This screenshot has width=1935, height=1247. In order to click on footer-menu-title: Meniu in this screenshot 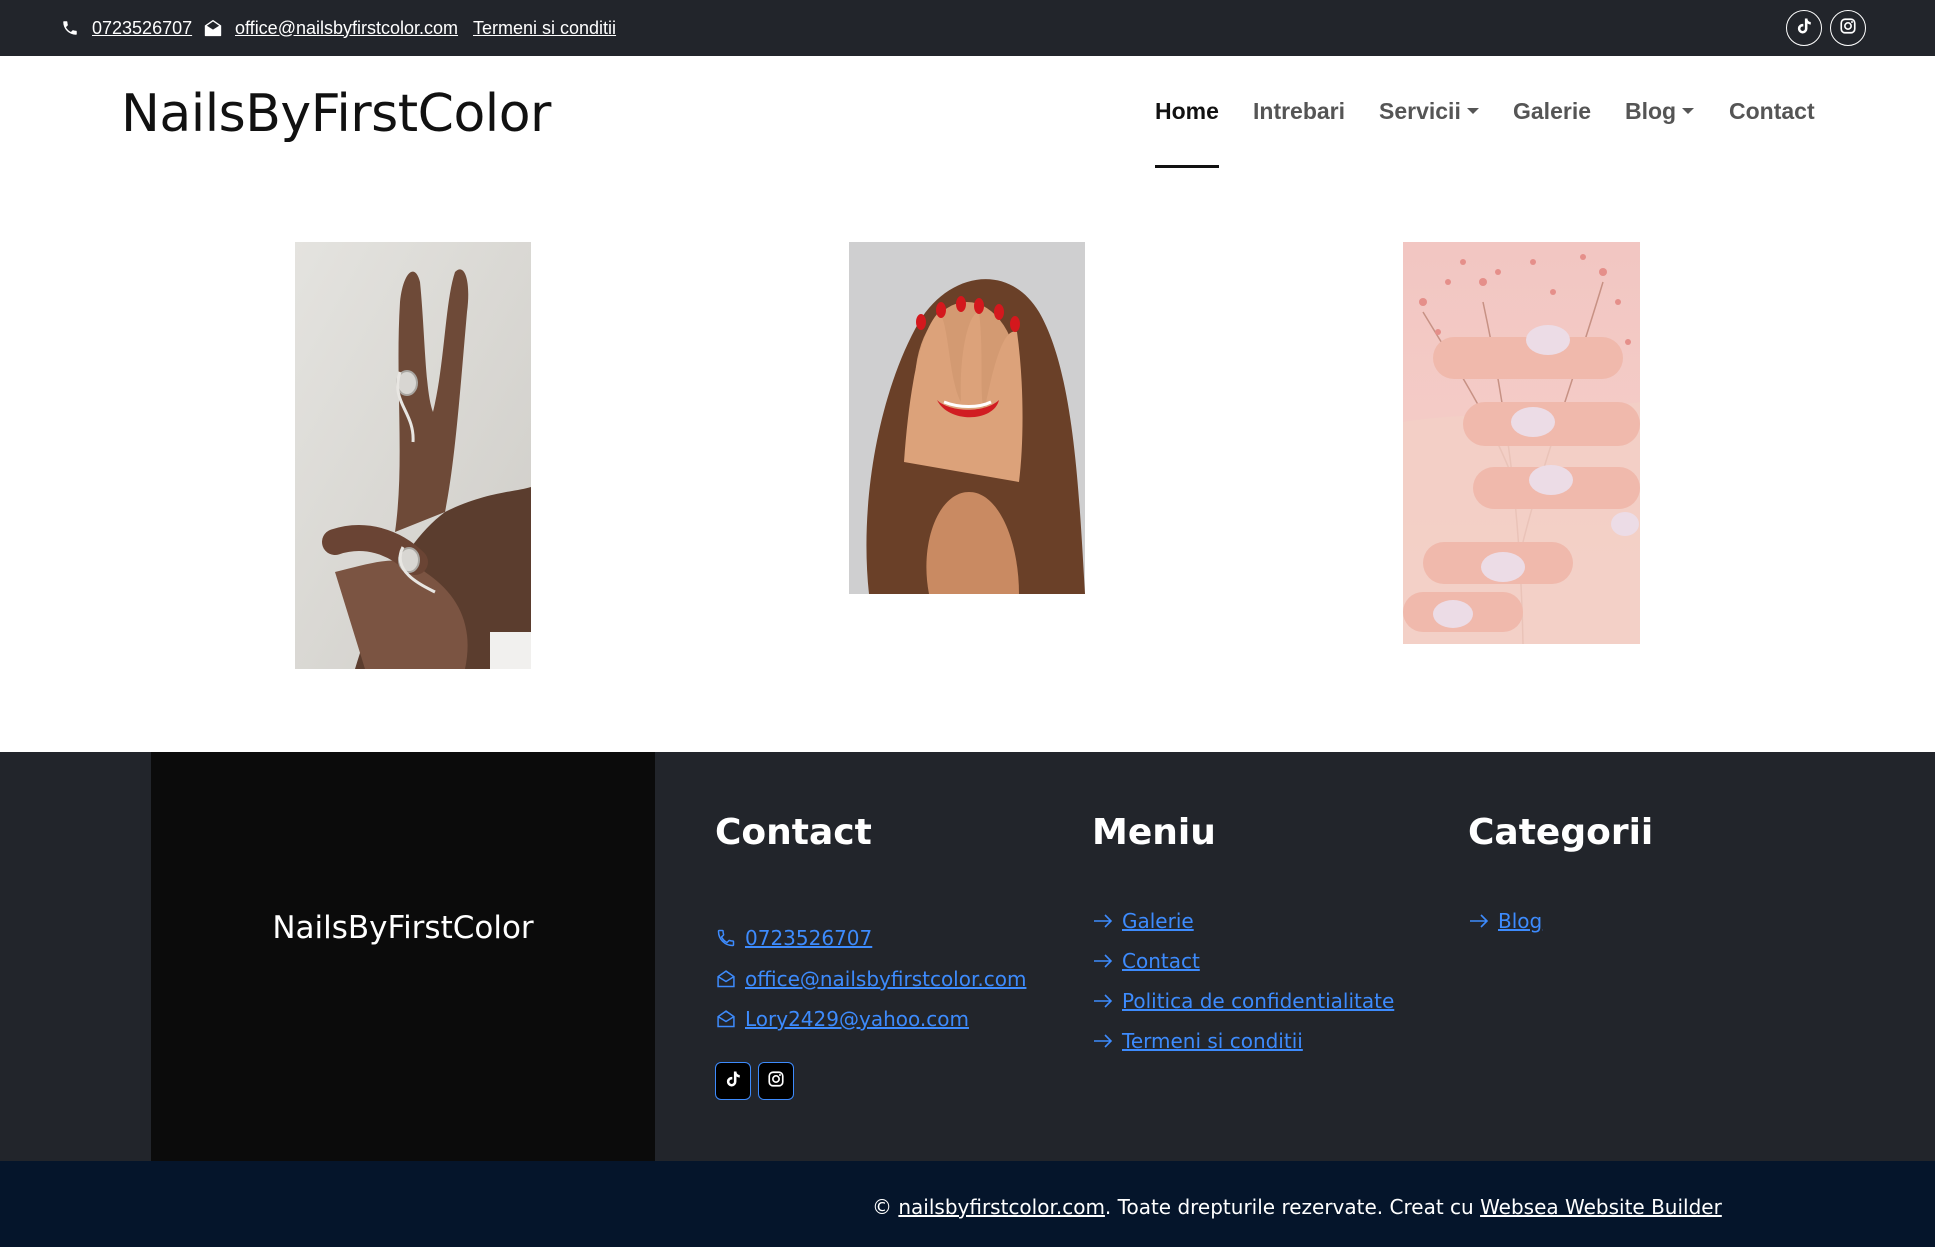, I will do `click(1154, 832)`.